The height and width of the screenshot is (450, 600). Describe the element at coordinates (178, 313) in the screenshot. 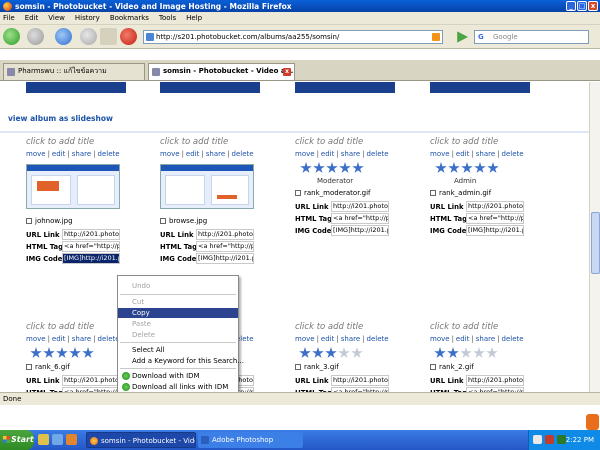

I see `menu-item-copy: Copy` at that location.